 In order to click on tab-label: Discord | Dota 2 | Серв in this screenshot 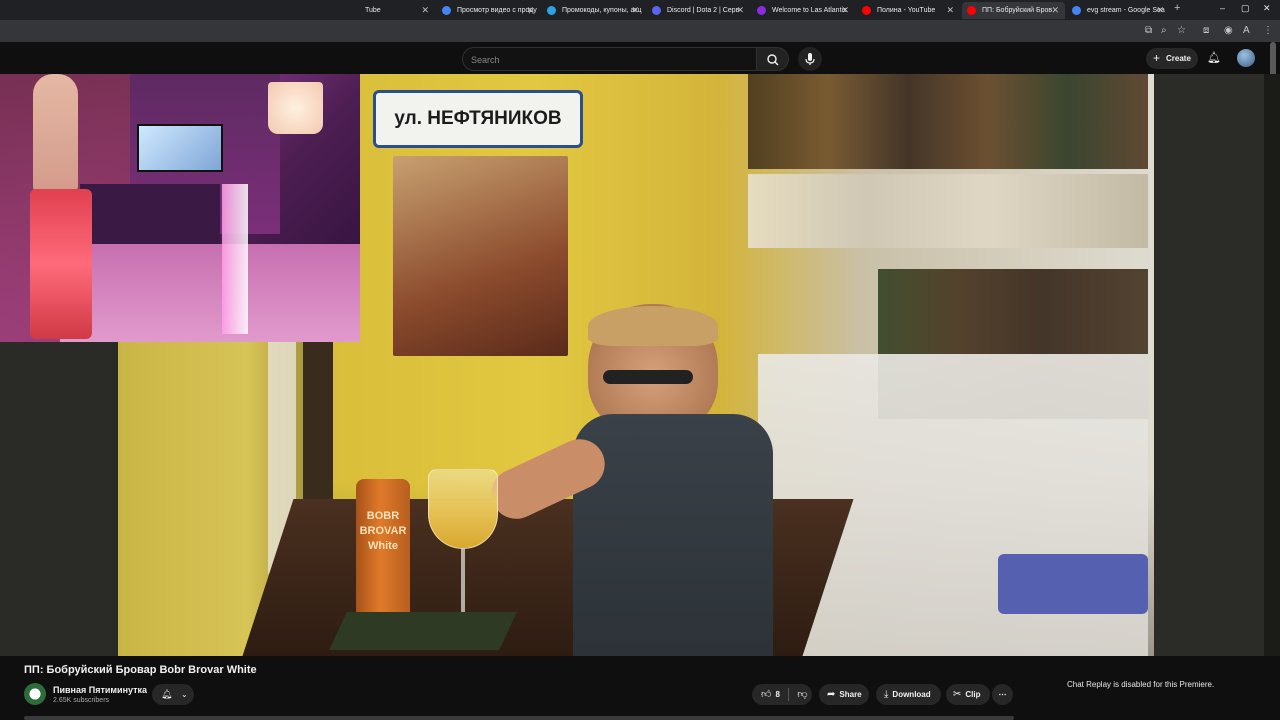, I will do `click(703, 10)`.